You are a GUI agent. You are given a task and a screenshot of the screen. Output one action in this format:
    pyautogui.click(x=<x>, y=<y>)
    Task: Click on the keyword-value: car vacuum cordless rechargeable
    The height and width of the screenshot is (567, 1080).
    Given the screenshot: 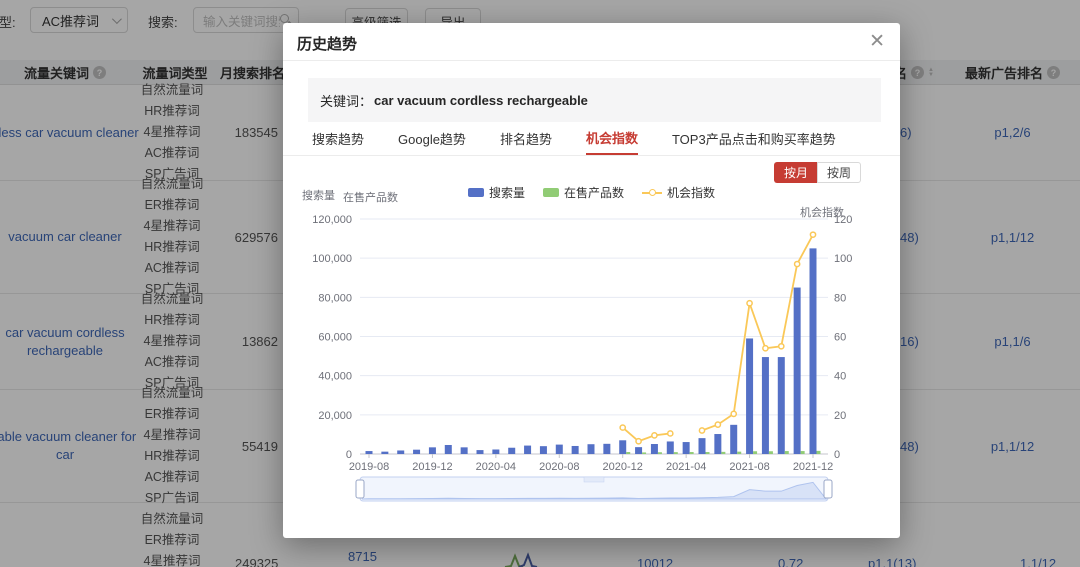 What is the action you would take?
    pyautogui.click(x=481, y=100)
    